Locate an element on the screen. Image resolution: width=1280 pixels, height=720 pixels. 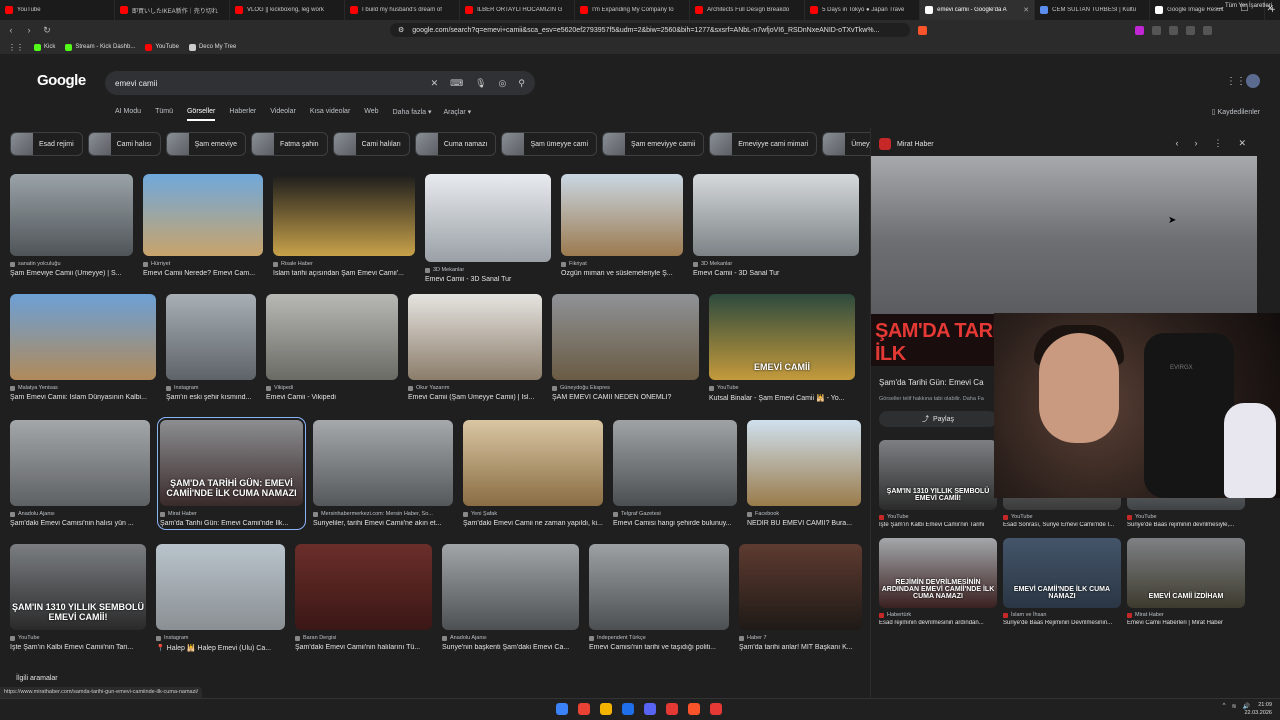
back-icon: ‹ is located at coordinates (11, 30).